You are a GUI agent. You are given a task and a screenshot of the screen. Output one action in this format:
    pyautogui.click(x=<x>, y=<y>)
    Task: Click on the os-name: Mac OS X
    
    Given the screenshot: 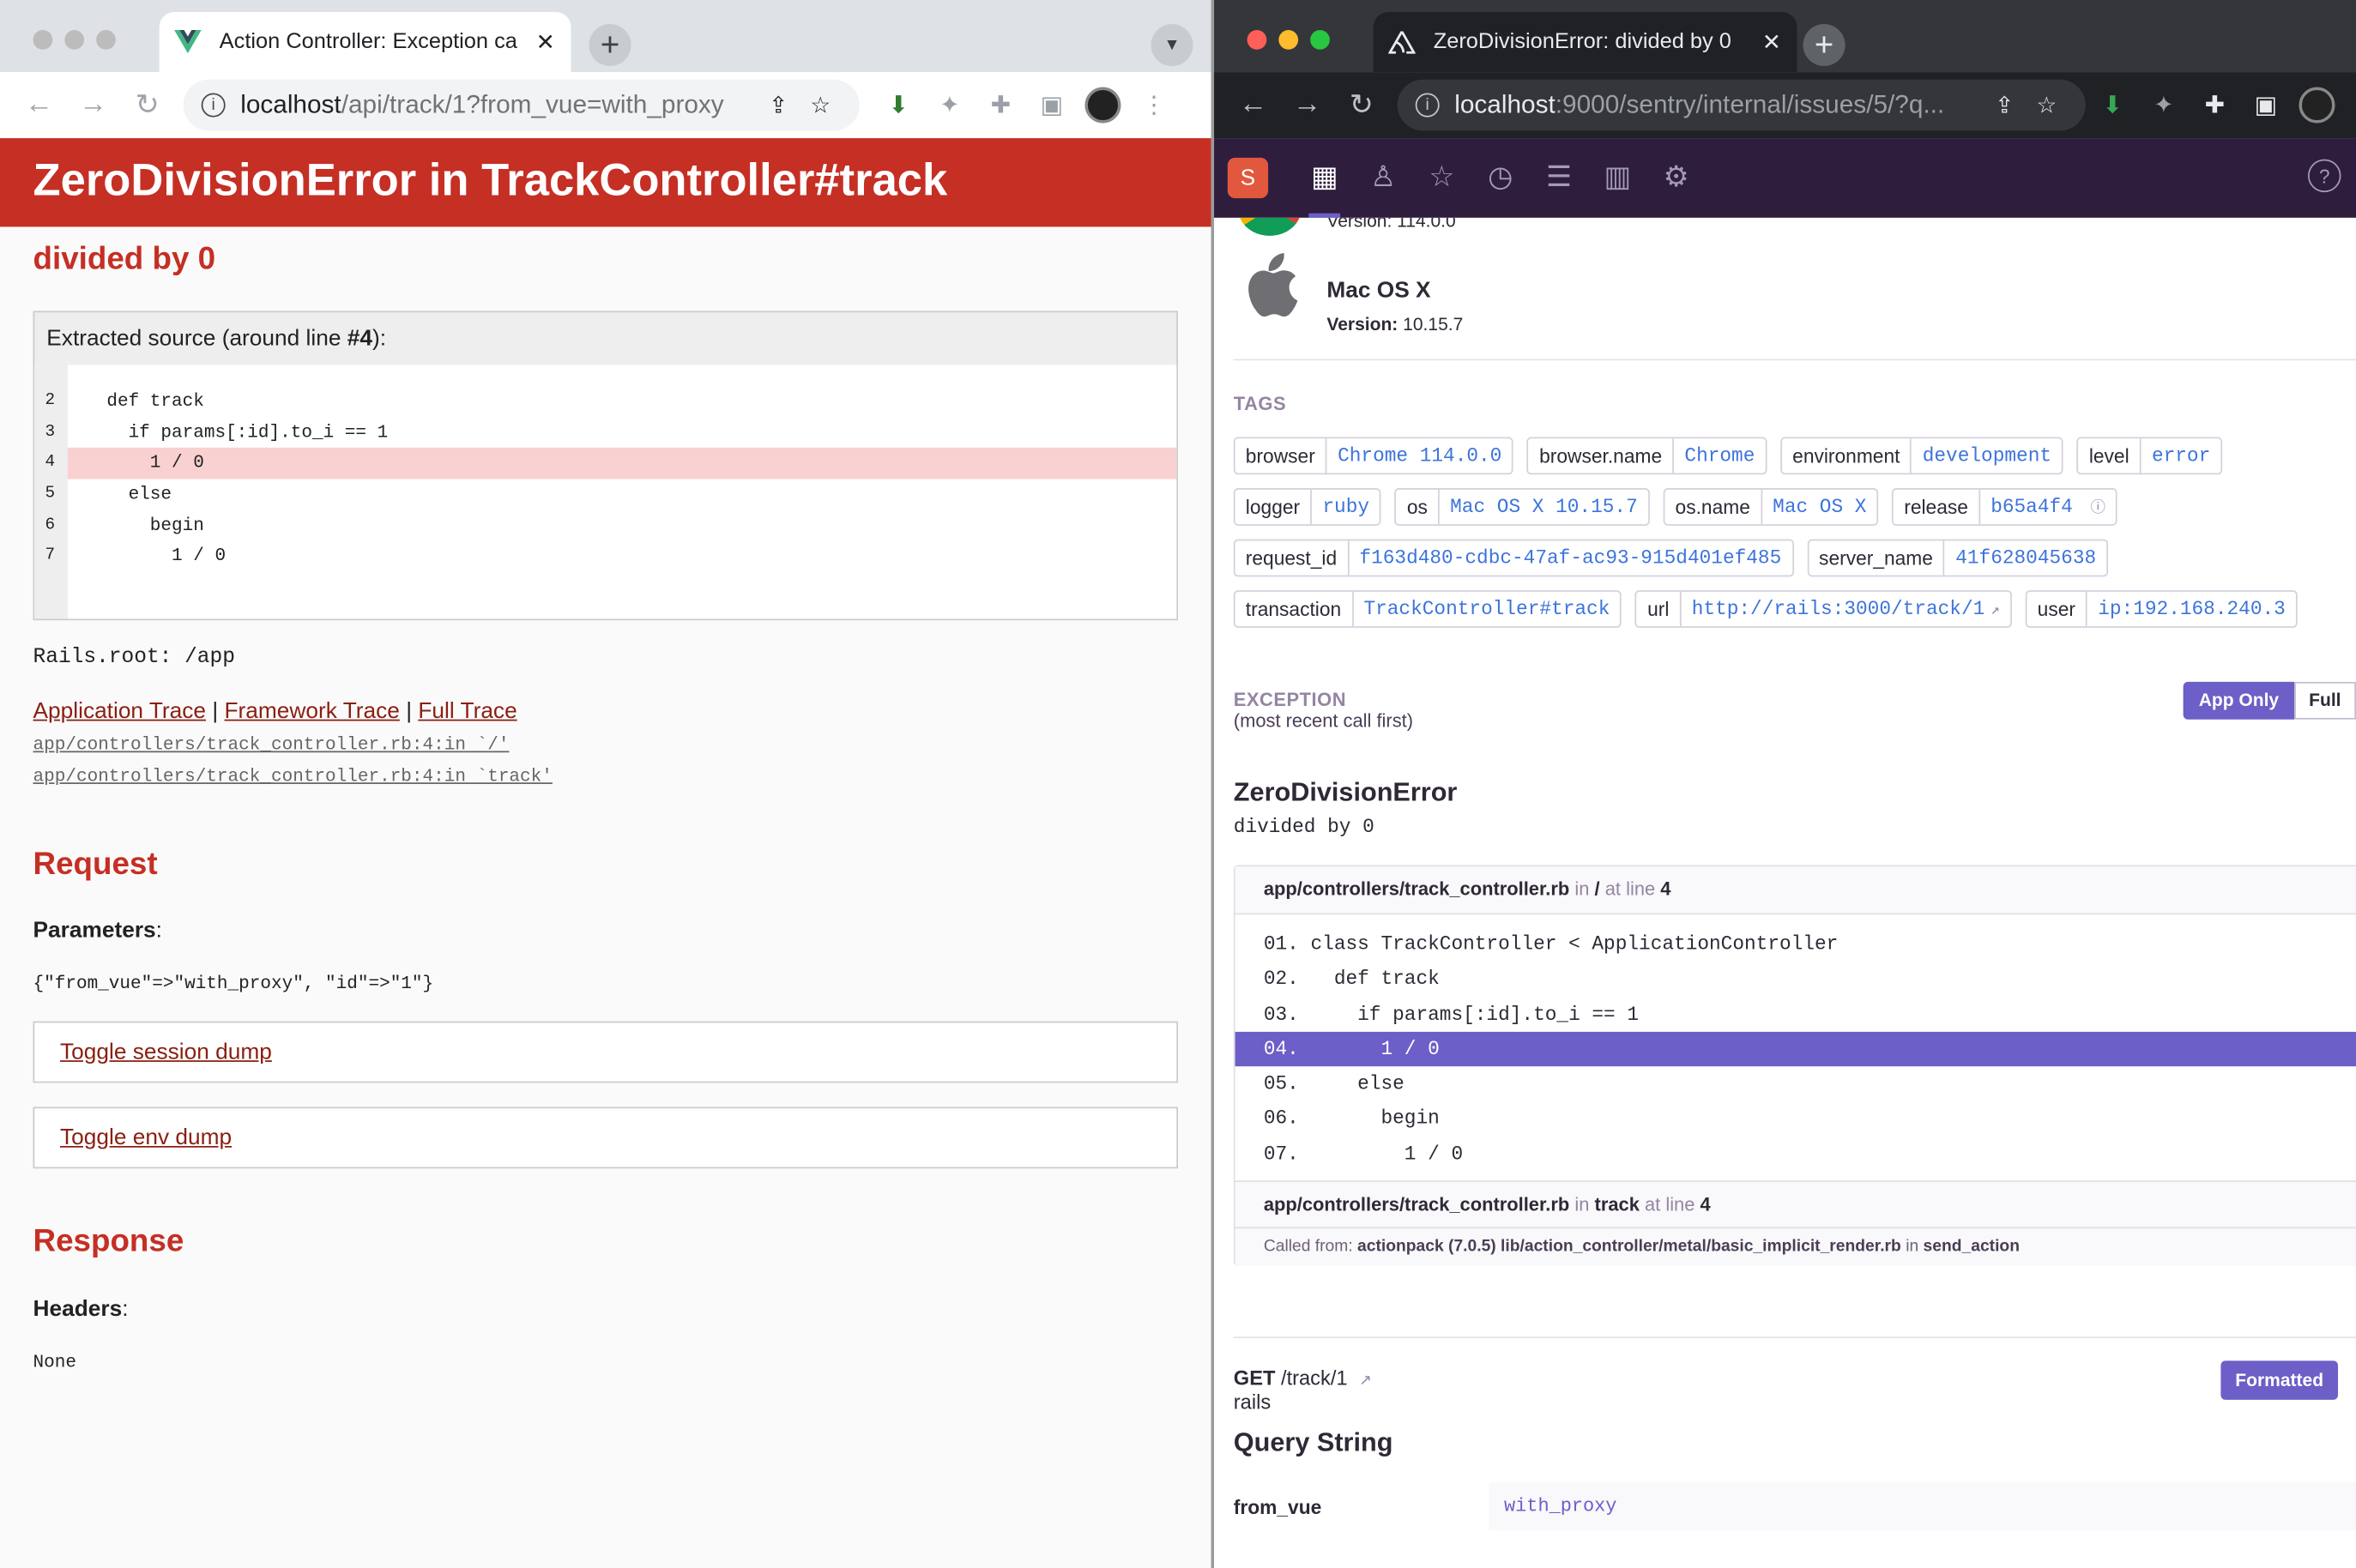 What is the action you would take?
    pyautogui.click(x=1378, y=291)
    